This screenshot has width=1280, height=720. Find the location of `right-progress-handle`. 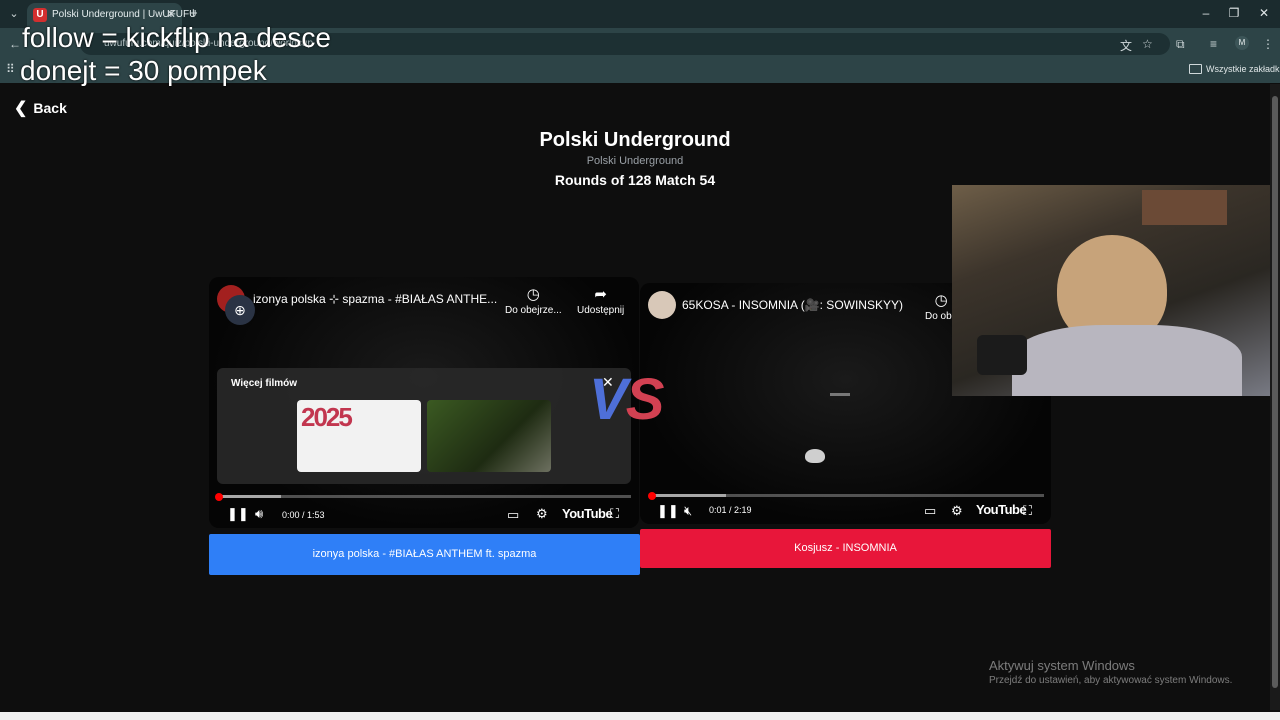

right-progress-handle is located at coordinates (652, 496).